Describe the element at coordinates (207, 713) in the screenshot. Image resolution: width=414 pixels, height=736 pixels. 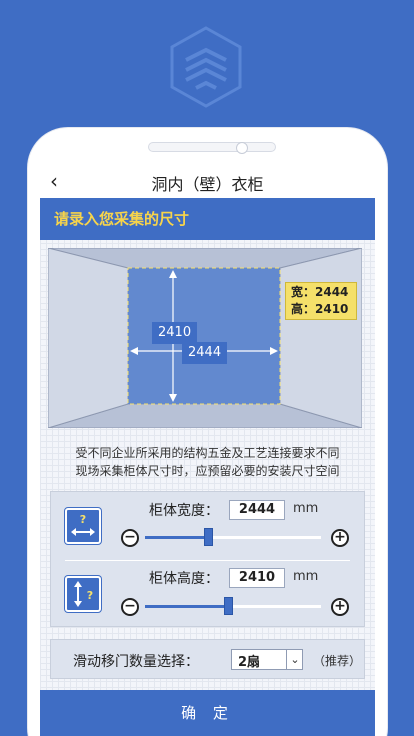
I see `confirm-button: 确 定` at that location.